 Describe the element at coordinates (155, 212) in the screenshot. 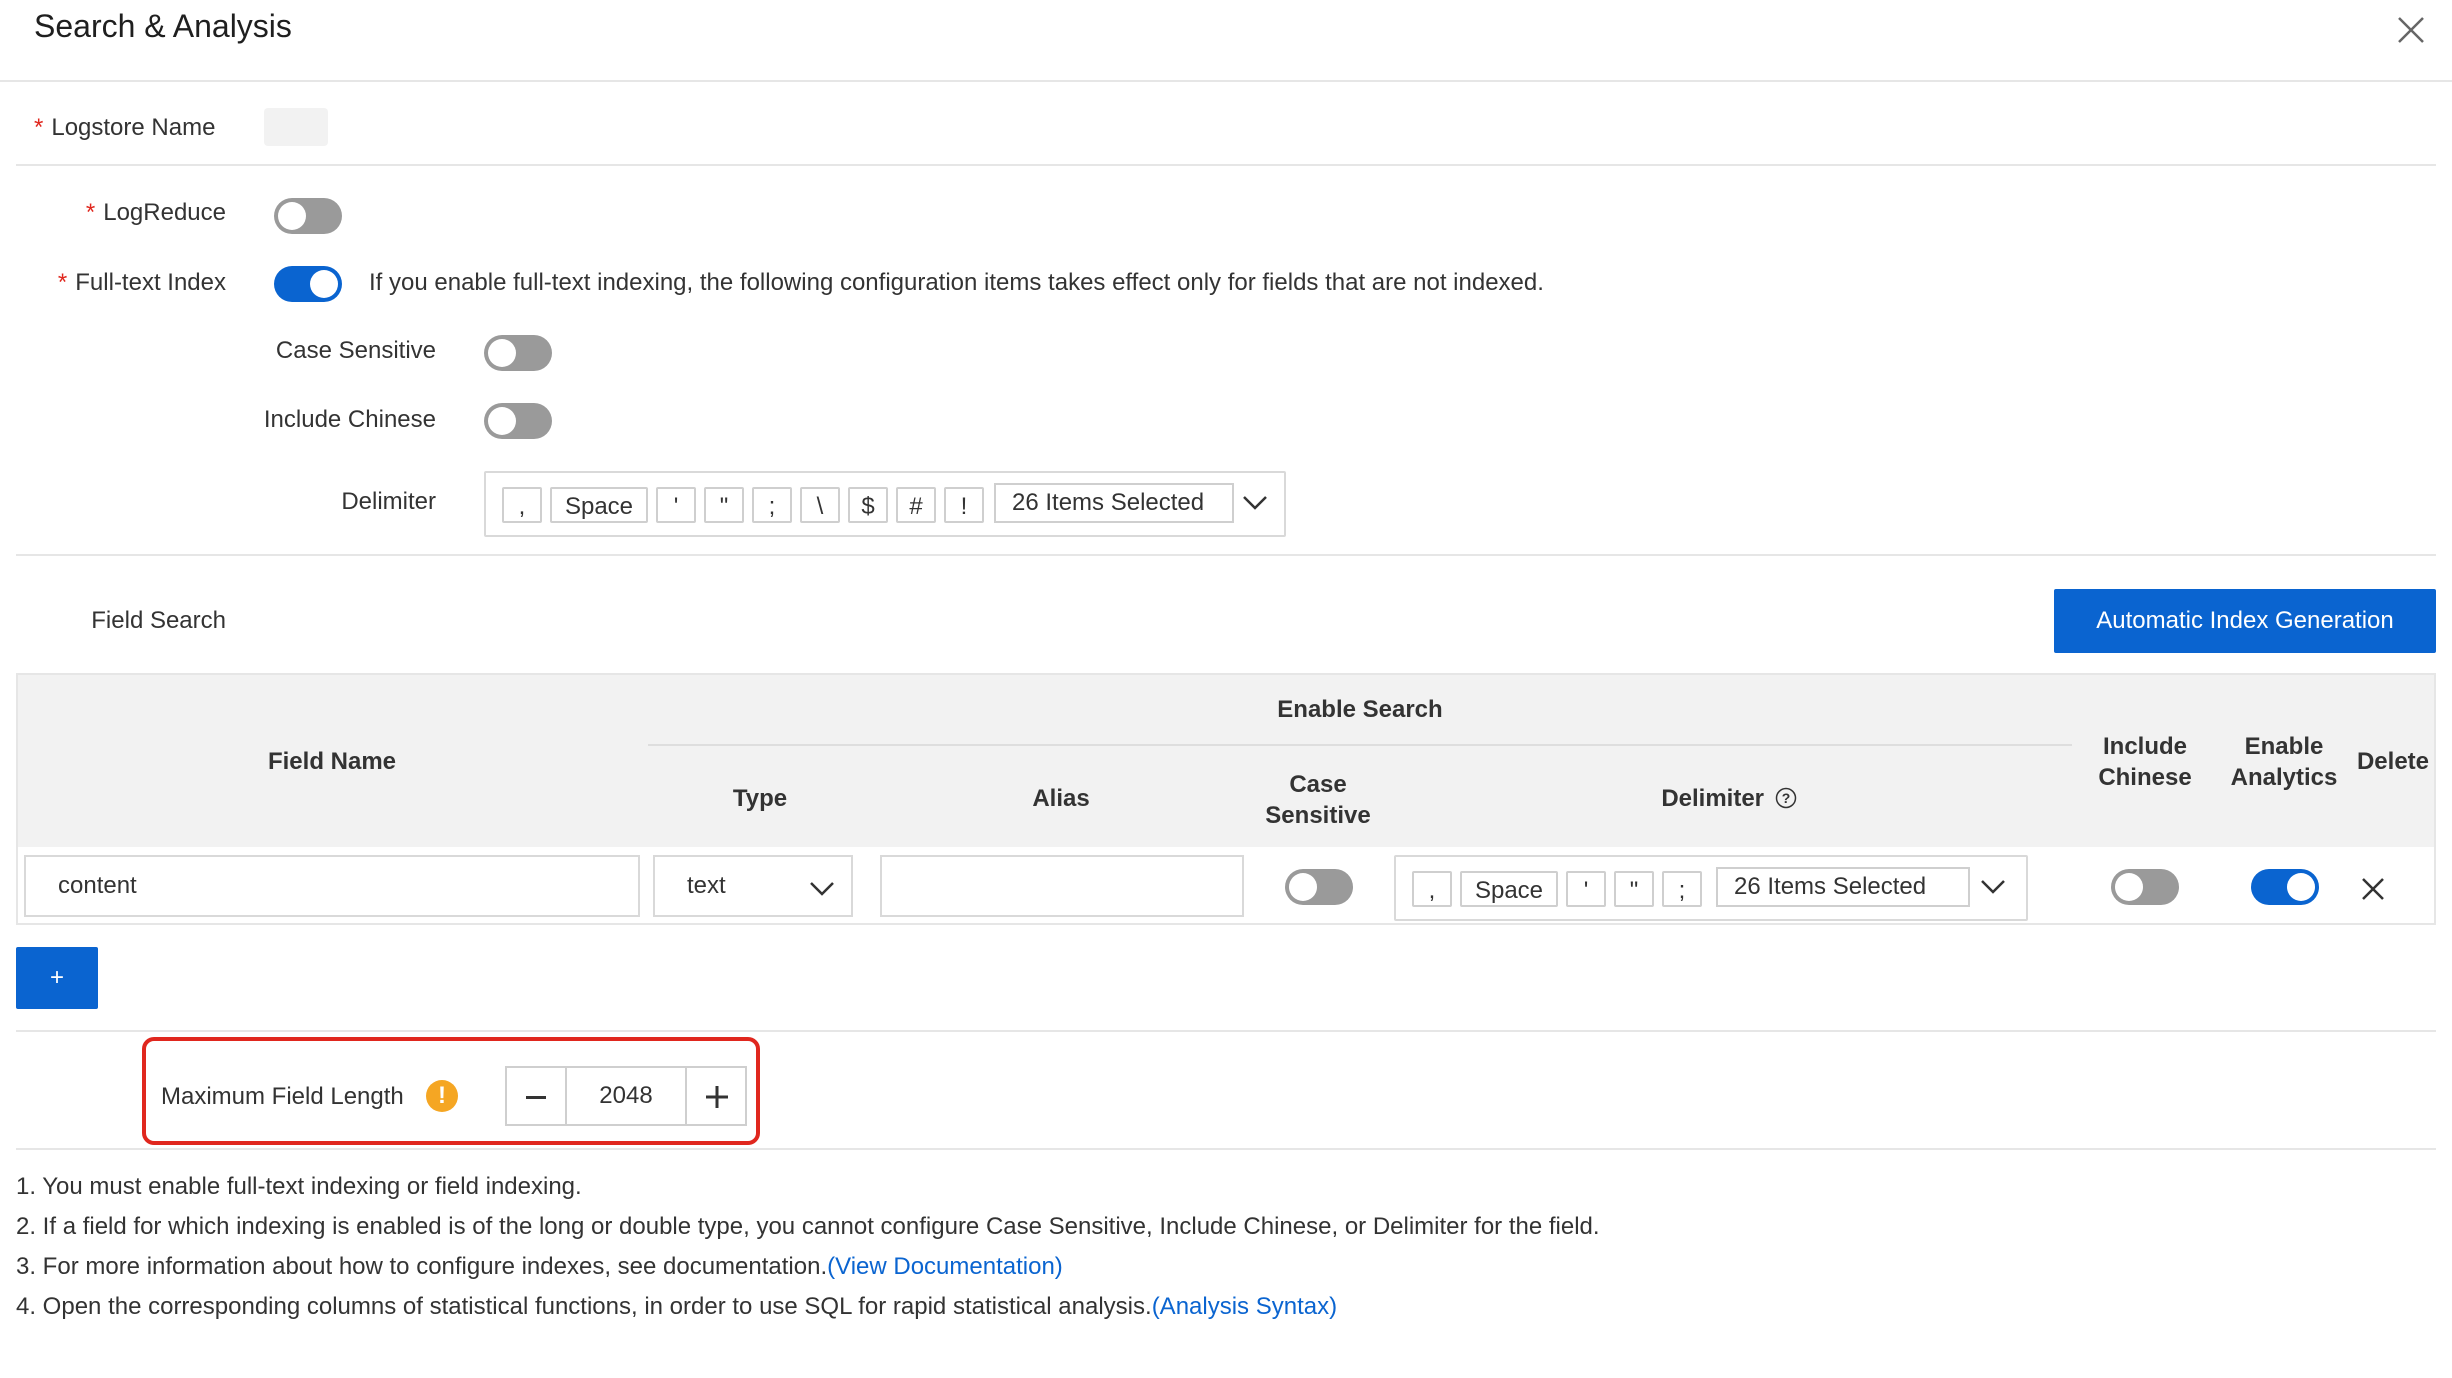

I see `logreduce-label: * LogReduce` at that location.